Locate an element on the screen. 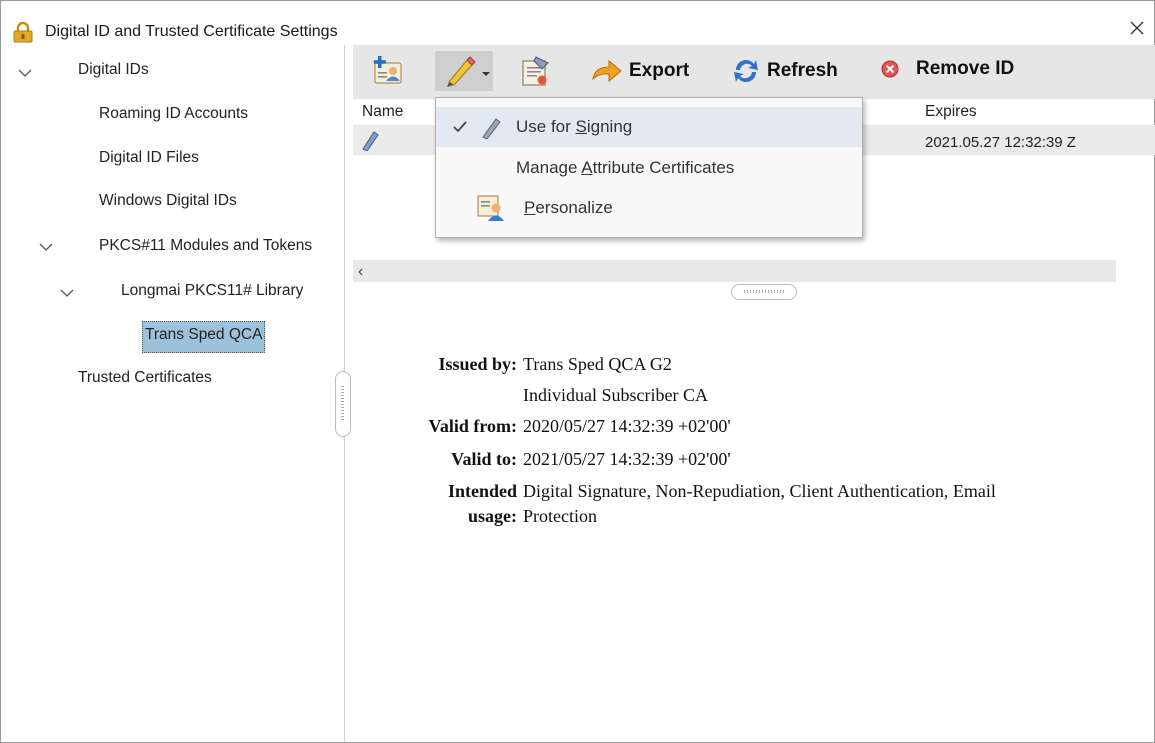 The image size is (1155, 743). valid-from-value: 2020/05/27 14:32:39 +02'00' is located at coordinates (627, 426).